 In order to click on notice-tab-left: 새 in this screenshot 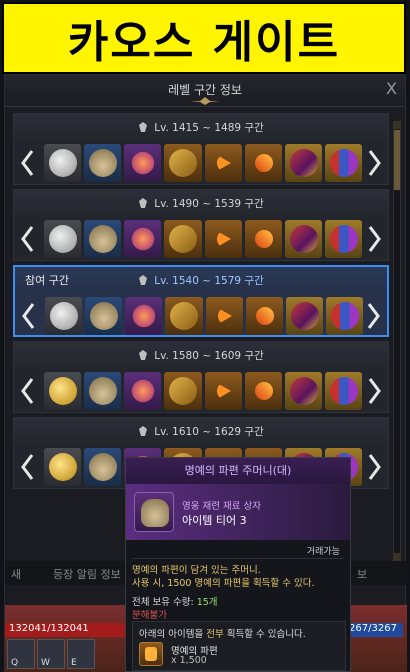, I will do `click(16, 574)`.